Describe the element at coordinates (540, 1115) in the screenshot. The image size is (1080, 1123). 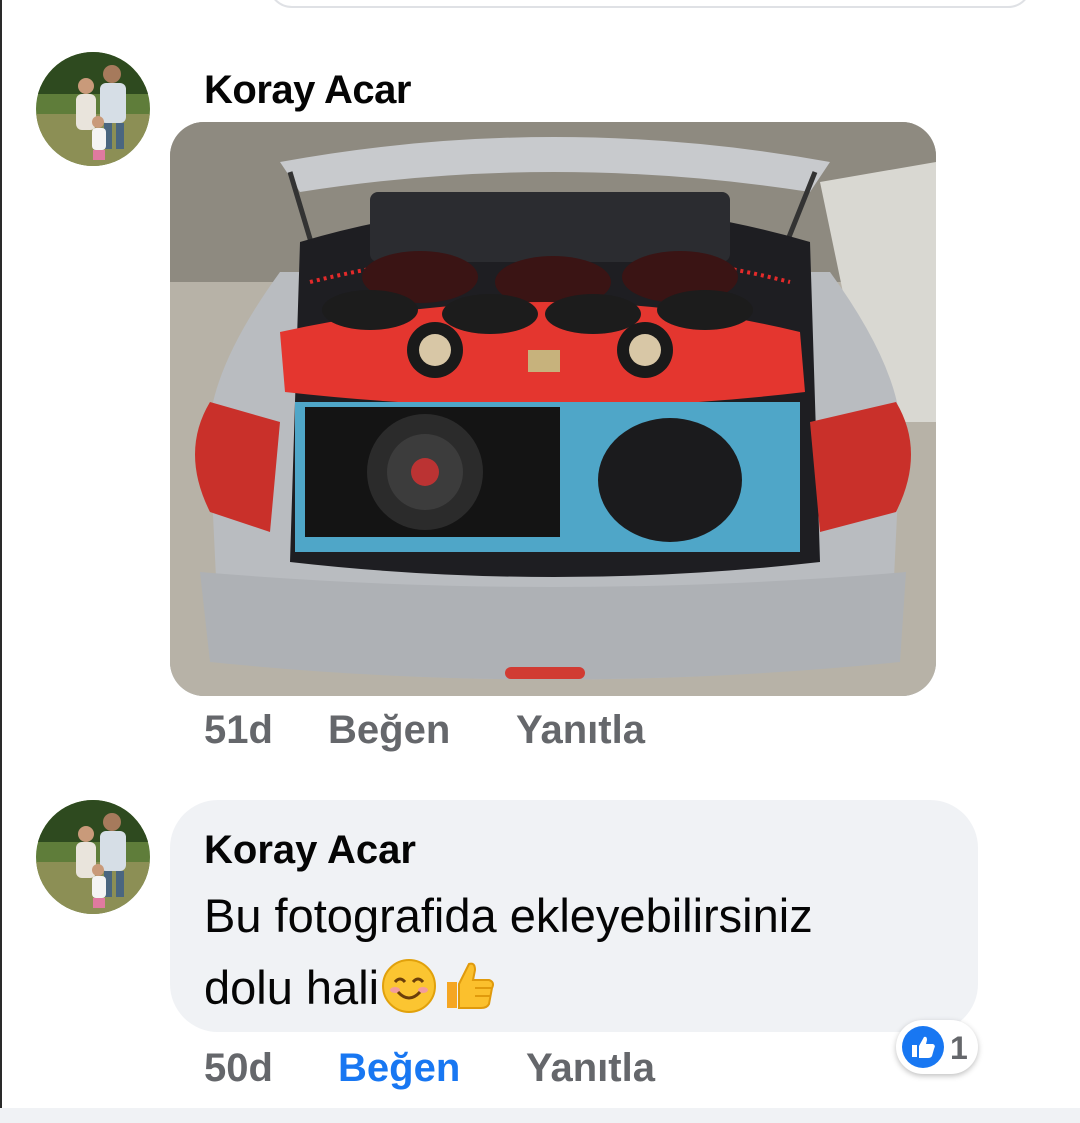
I see `bottom-divider` at that location.